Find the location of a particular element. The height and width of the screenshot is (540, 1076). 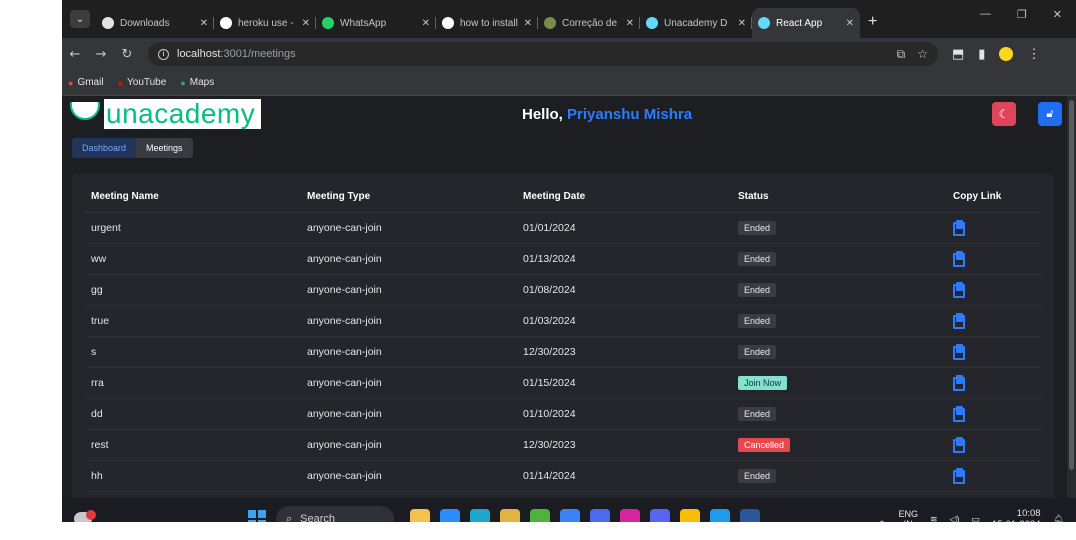

browser-tab: React App ✕ is located at coordinates (806, 23).